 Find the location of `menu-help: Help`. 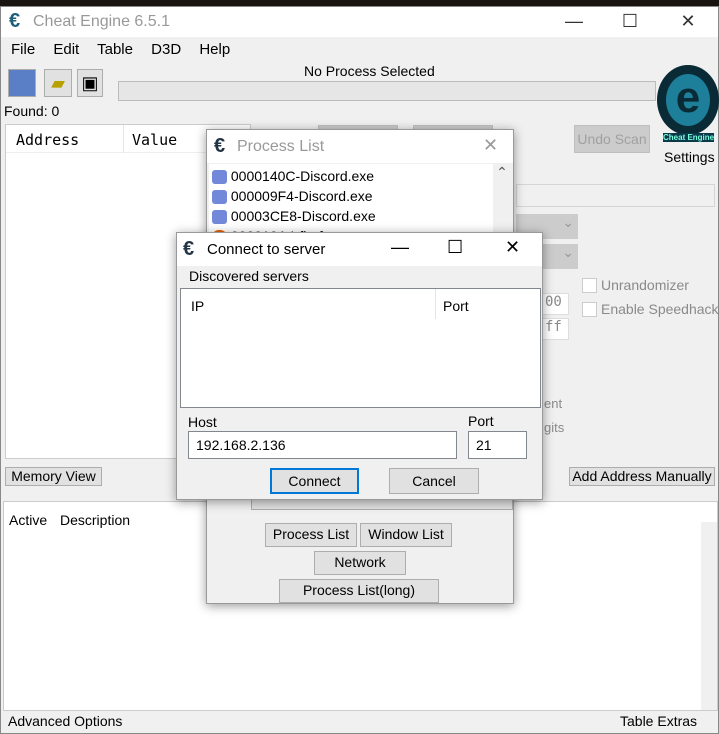

menu-help: Help is located at coordinates (214, 49).